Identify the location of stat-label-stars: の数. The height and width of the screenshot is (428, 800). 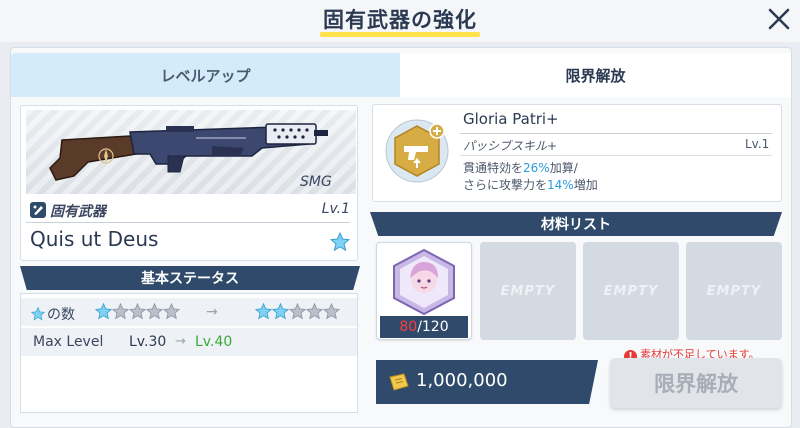
(53, 314).